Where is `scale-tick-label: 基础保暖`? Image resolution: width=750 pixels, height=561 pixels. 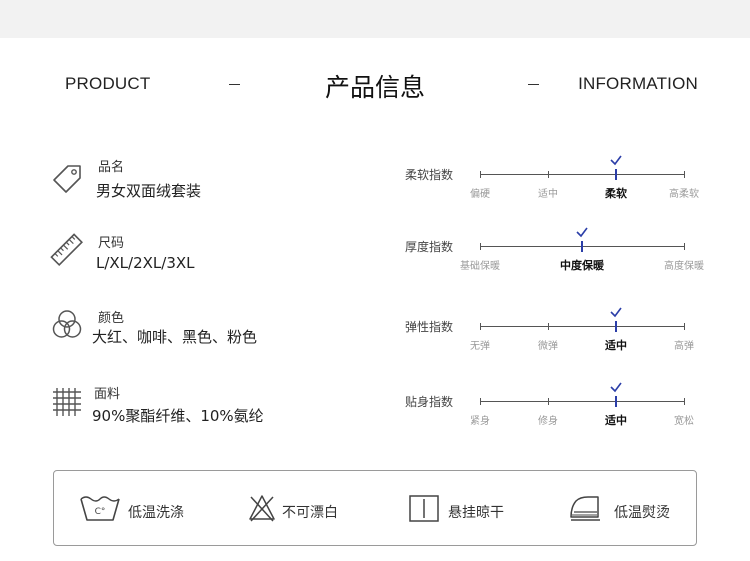 scale-tick-label: 基础保暖 is located at coordinates (480, 266).